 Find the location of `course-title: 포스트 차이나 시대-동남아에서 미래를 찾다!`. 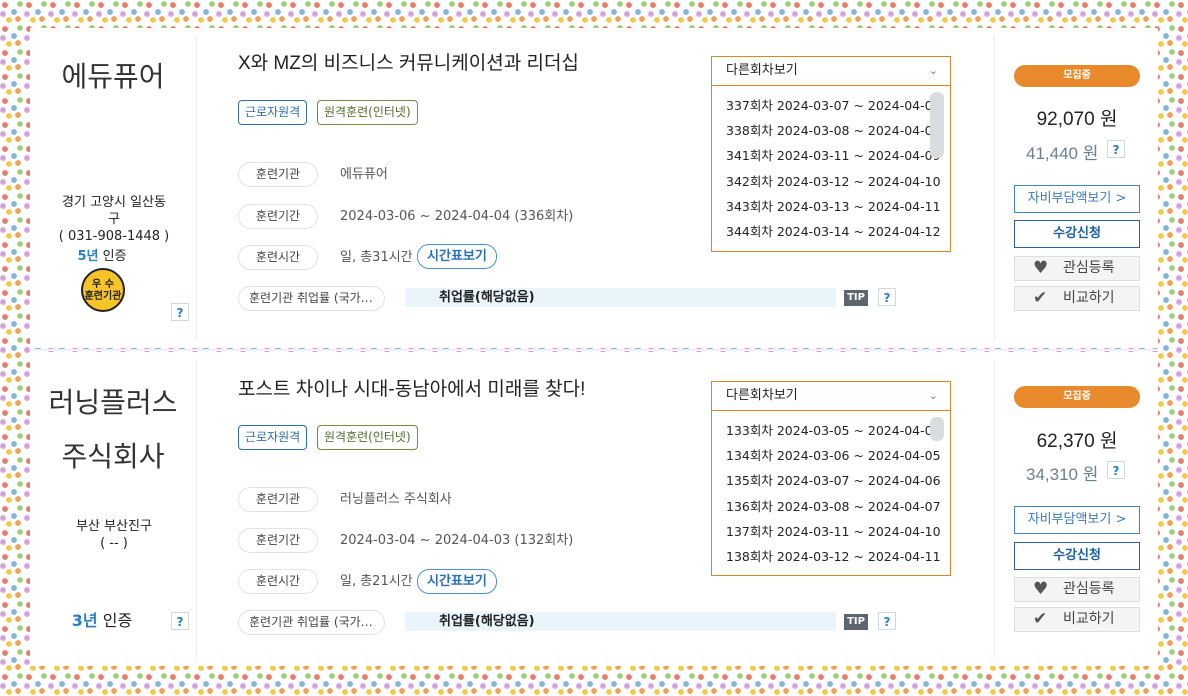

course-title: 포스트 차이나 시대-동남아에서 미래를 찾다! is located at coordinates (411, 387).